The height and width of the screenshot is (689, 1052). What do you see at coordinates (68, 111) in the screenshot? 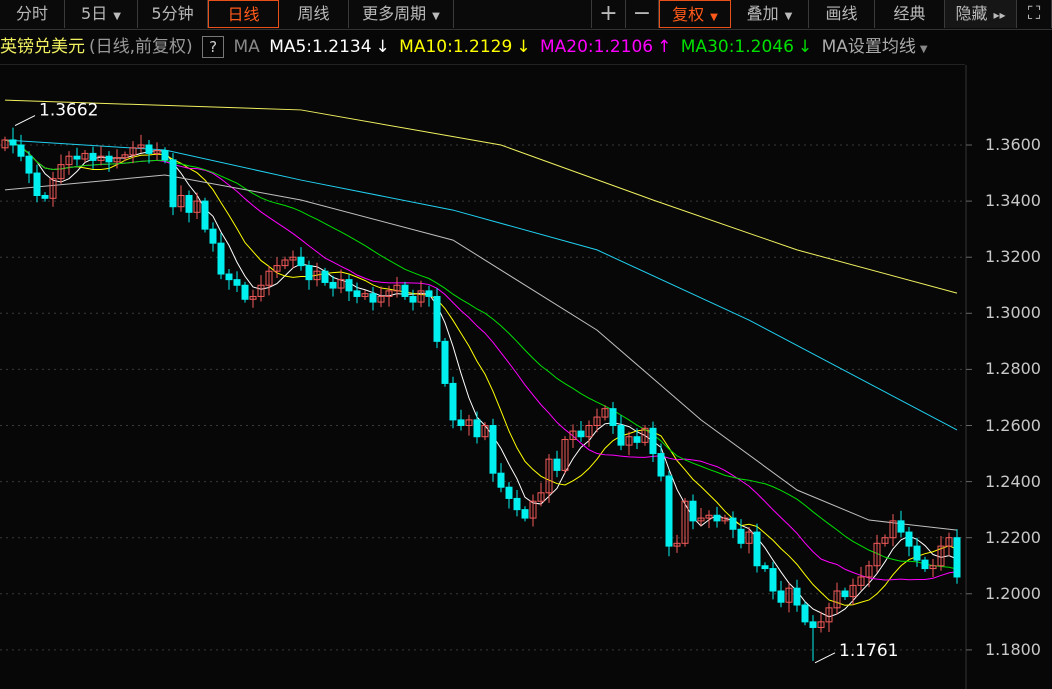
I see `high-price-label: 1.3662` at bounding box center [68, 111].